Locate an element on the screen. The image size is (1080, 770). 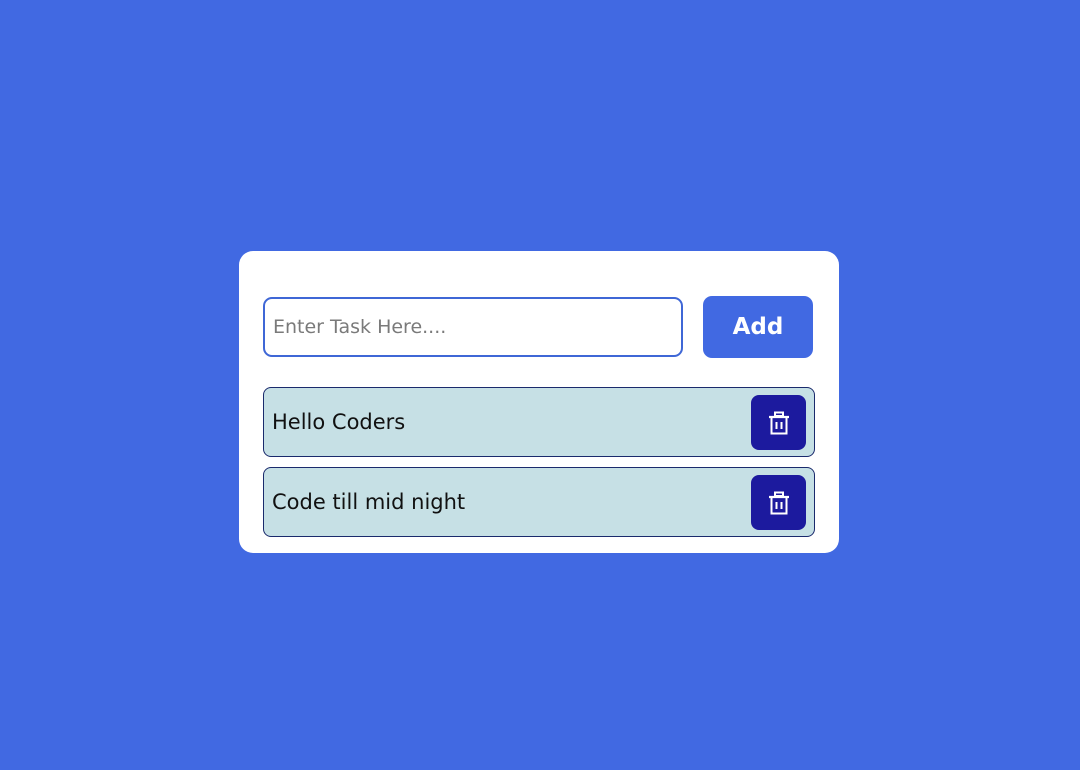
task-text: Hello Coders is located at coordinates (339, 422).